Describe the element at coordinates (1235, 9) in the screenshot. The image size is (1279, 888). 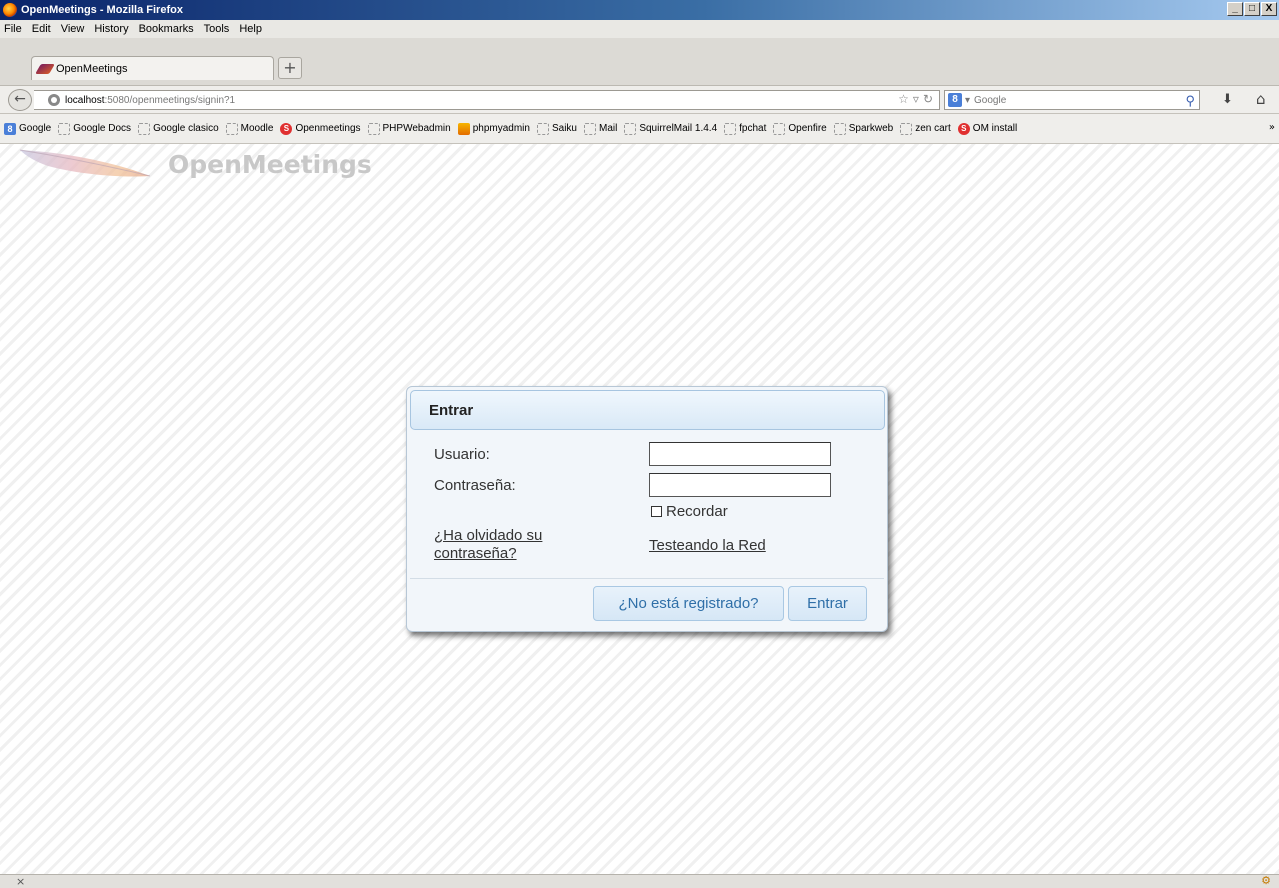
I see `minimize-button: _` at that location.